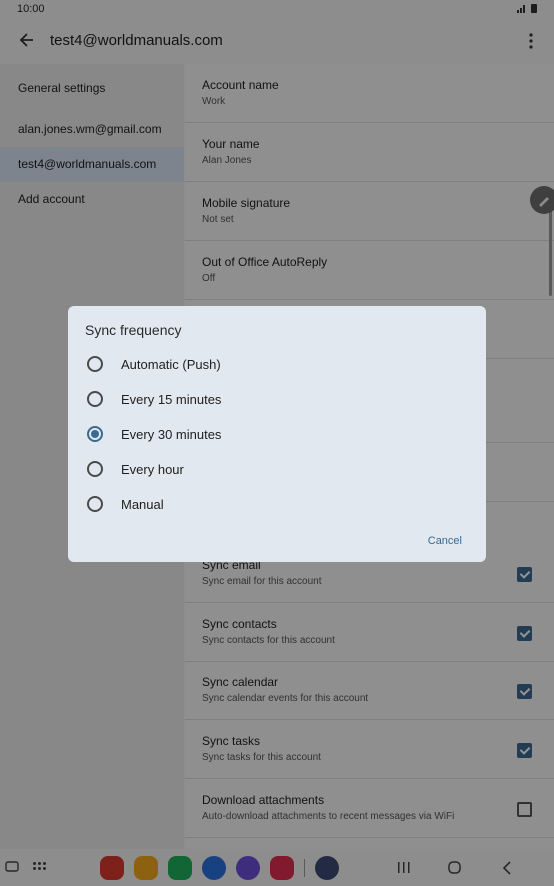 This screenshot has width=554, height=886. What do you see at coordinates (171, 434) in the screenshot?
I see `option-label: Every 30 minutes` at bounding box center [171, 434].